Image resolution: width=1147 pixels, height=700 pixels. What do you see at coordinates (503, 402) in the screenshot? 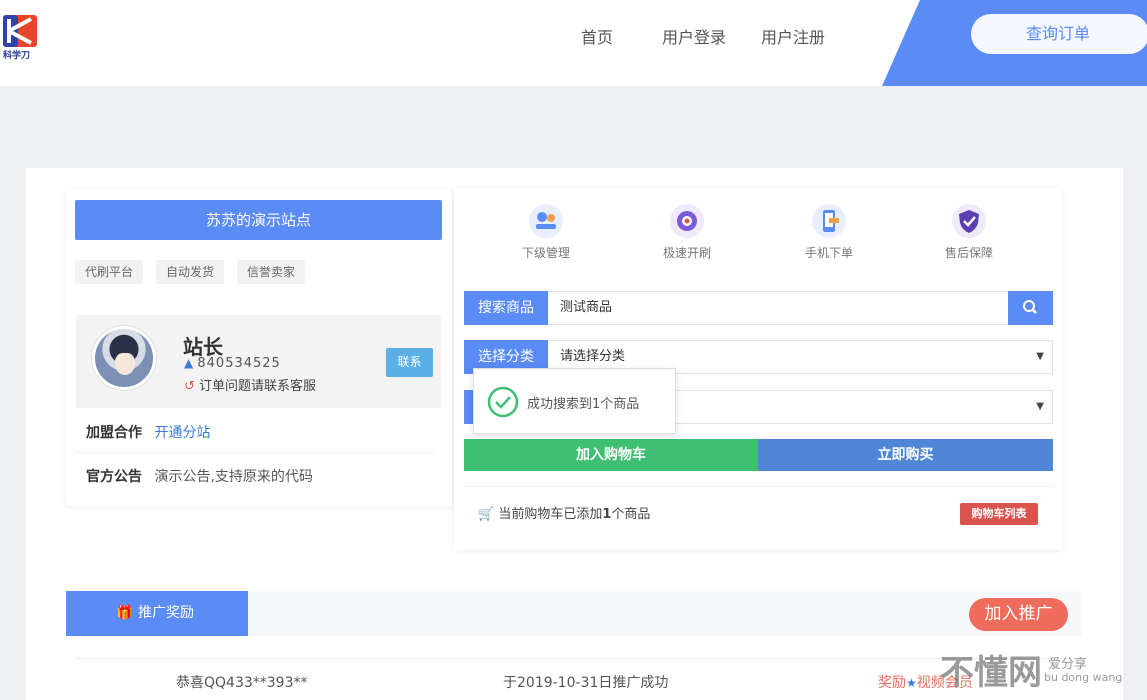
I see `check-circle-icon` at bounding box center [503, 402].